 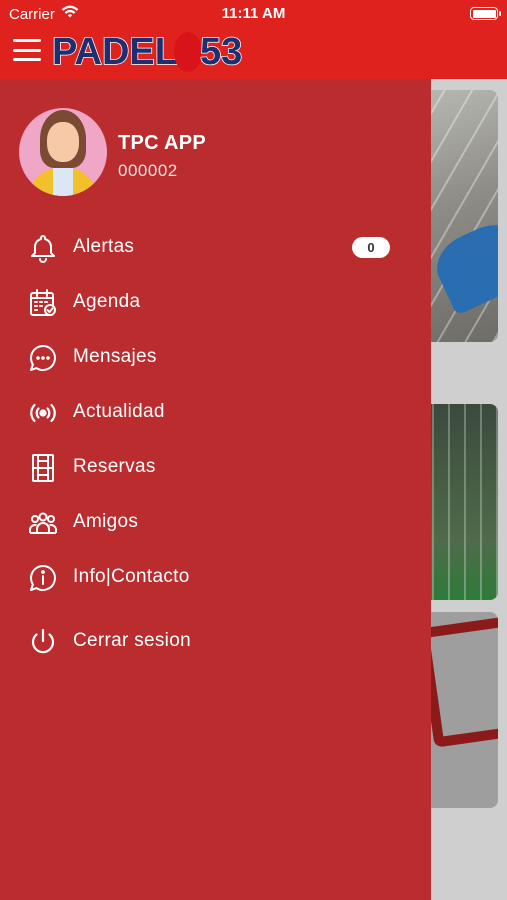 I want to click on menu-item-label: Agenda, so click(x=107, y=301).